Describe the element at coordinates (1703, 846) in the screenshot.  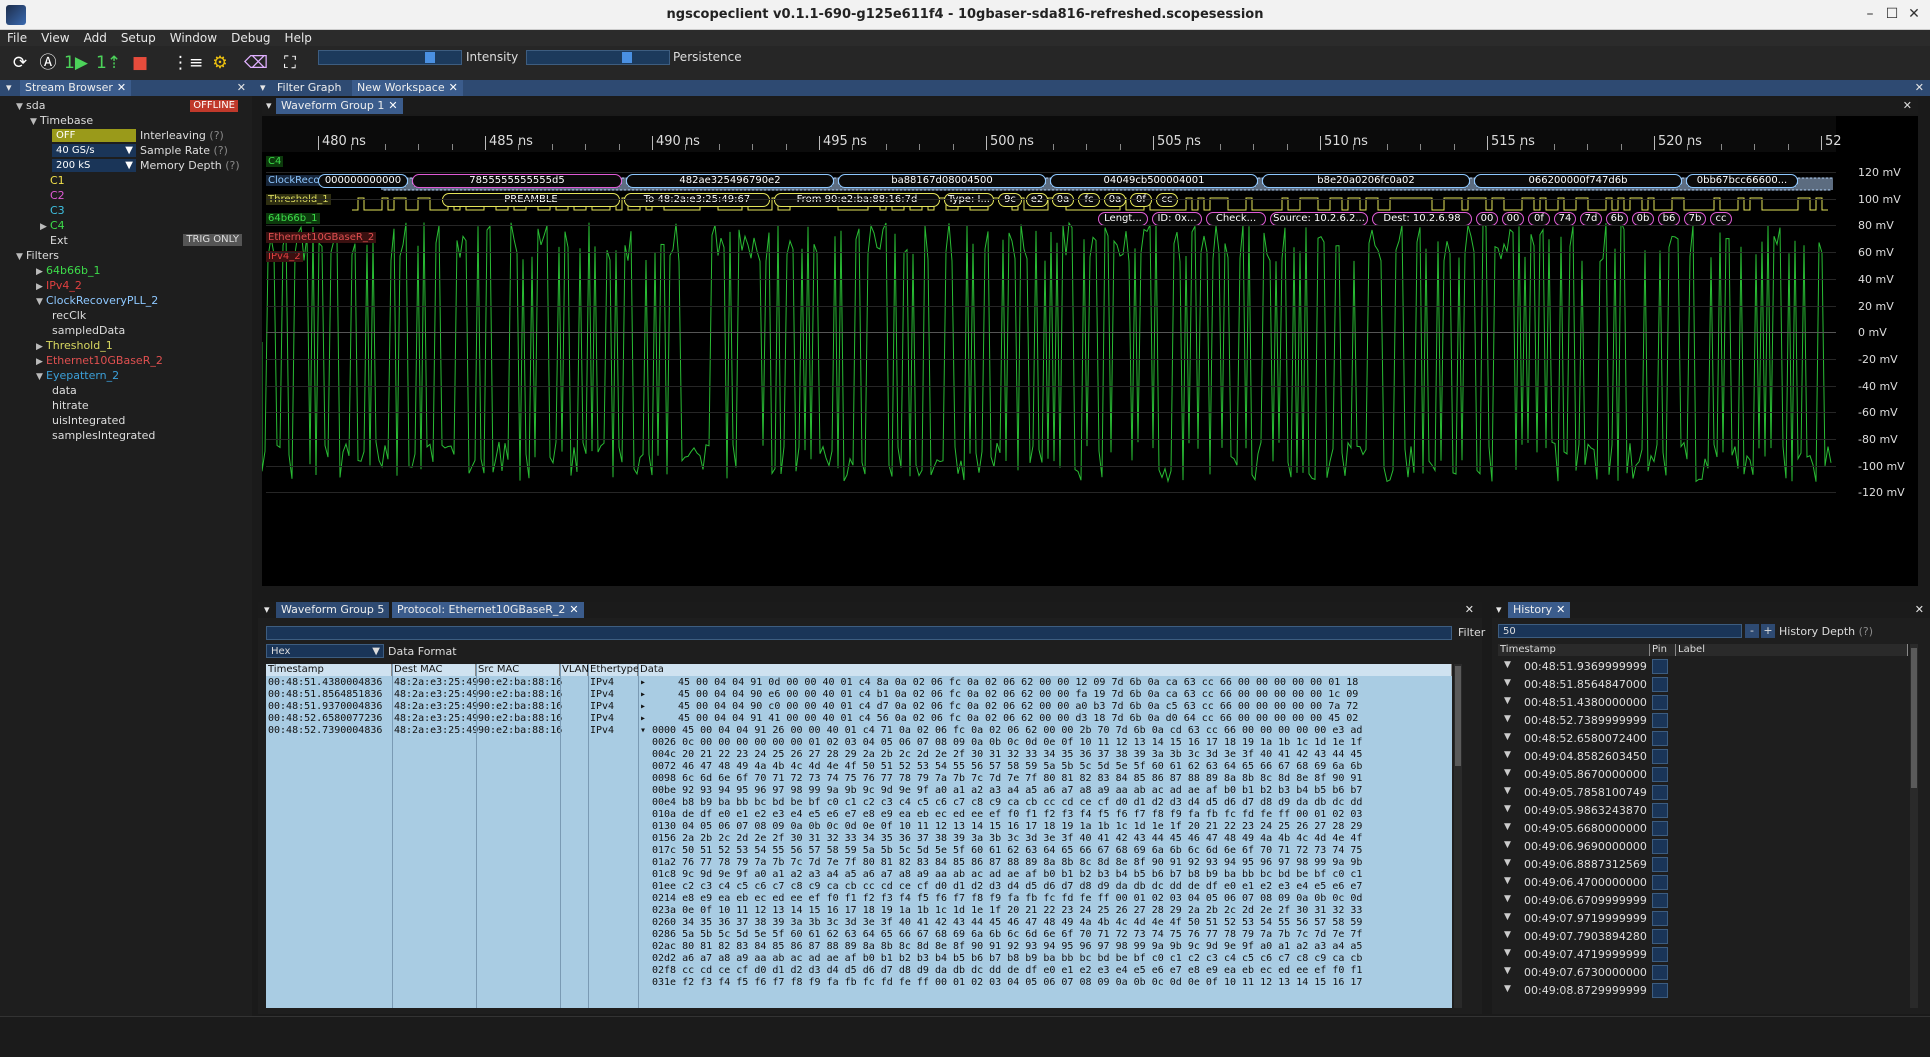
I see `history-row: ▼ 00:49:06.9690000000` at that location.